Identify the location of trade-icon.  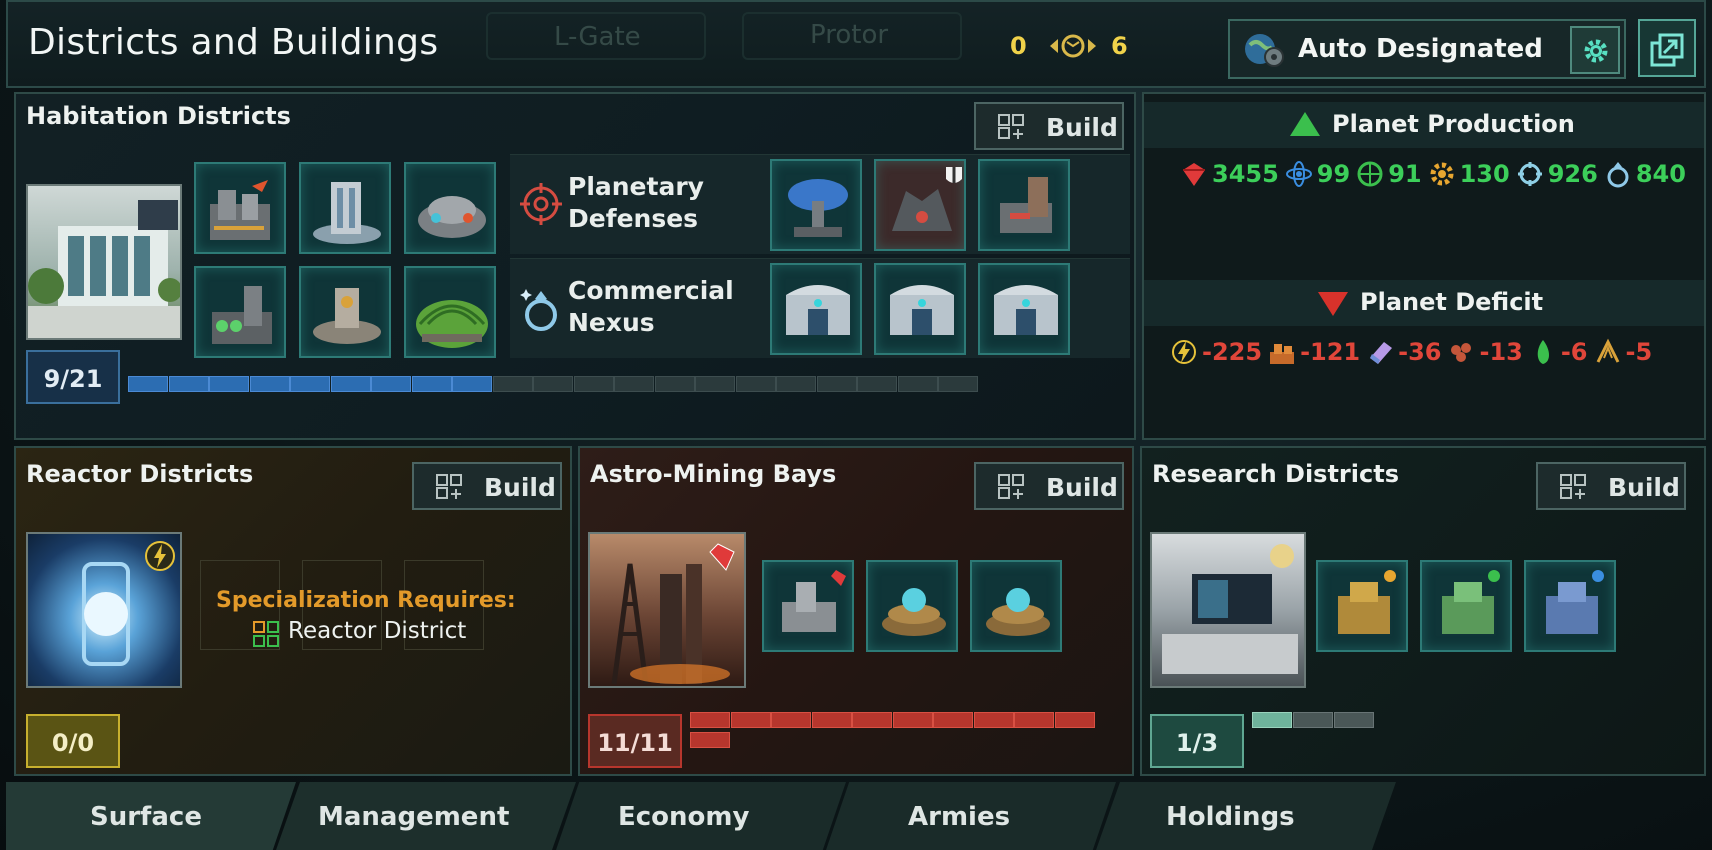
(1529, 174).